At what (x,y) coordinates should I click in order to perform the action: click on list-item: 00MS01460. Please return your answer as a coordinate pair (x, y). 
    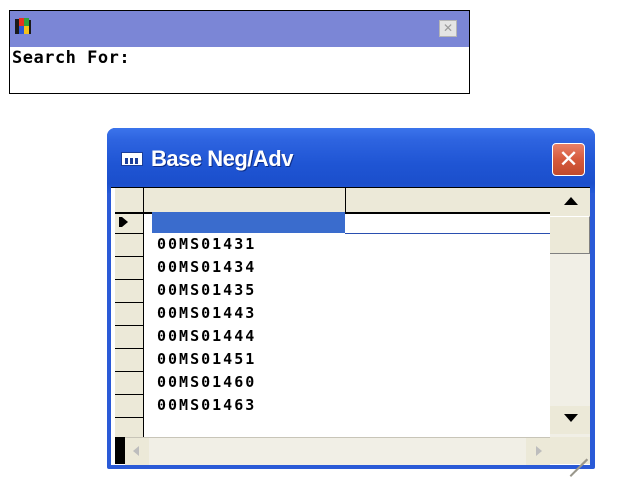
    Looking at the image, I should click on (206, 382).